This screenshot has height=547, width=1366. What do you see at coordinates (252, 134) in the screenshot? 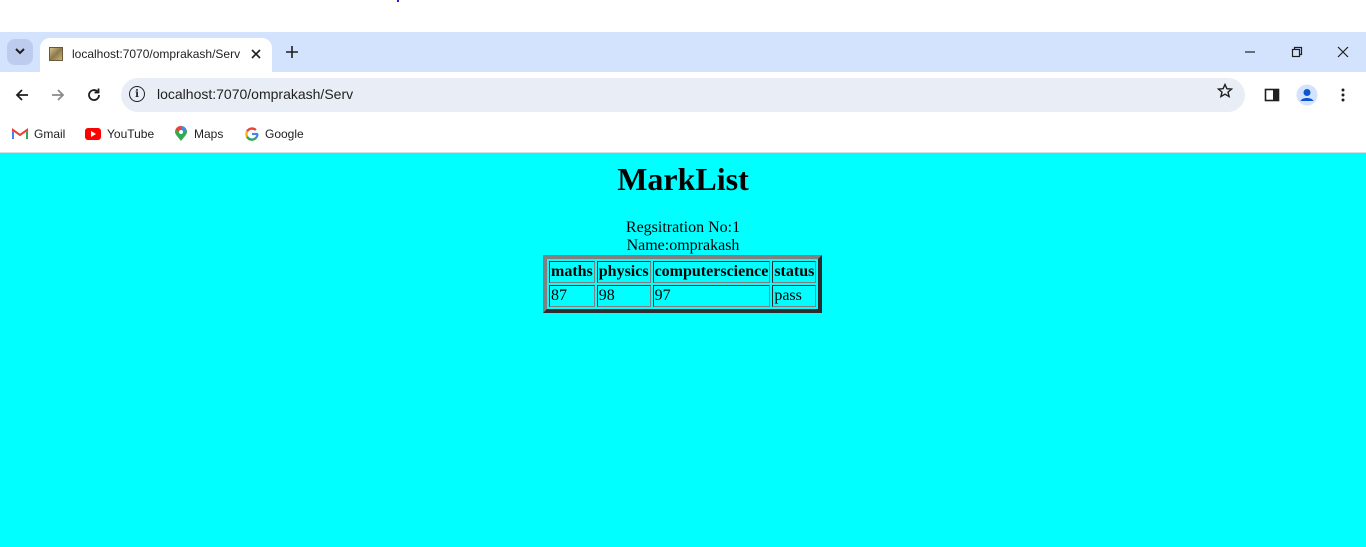
I see `google-icon` at bounding box center [252, 134].